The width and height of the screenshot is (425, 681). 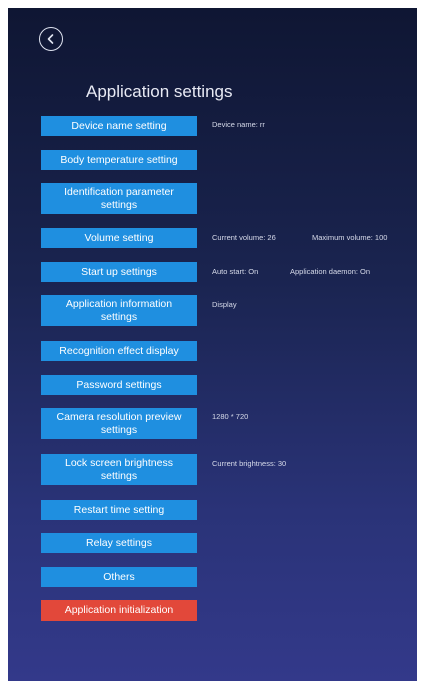 What do you see at coordinates (235, 271) in the screenshot?
I see `auto-start-value: Auto start: On` at bounding box center [235, 271].